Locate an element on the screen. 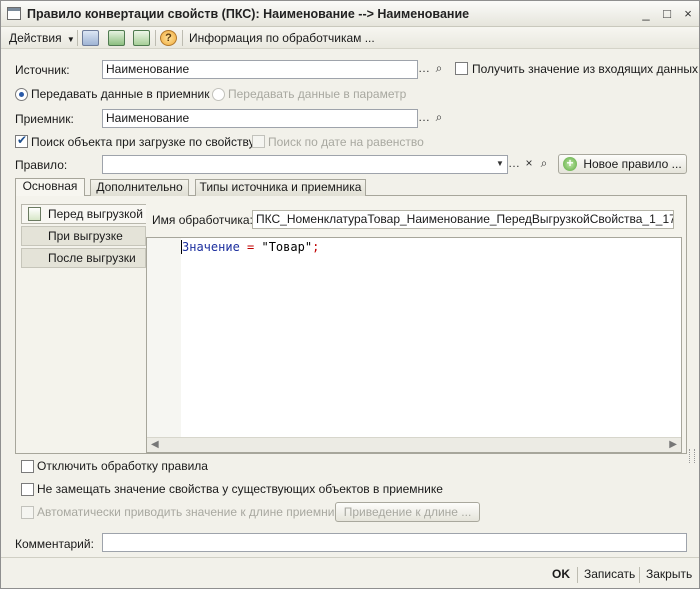  get-from-incoming-label: Получить значение из входящих данных is located at coordinates (585, 69).